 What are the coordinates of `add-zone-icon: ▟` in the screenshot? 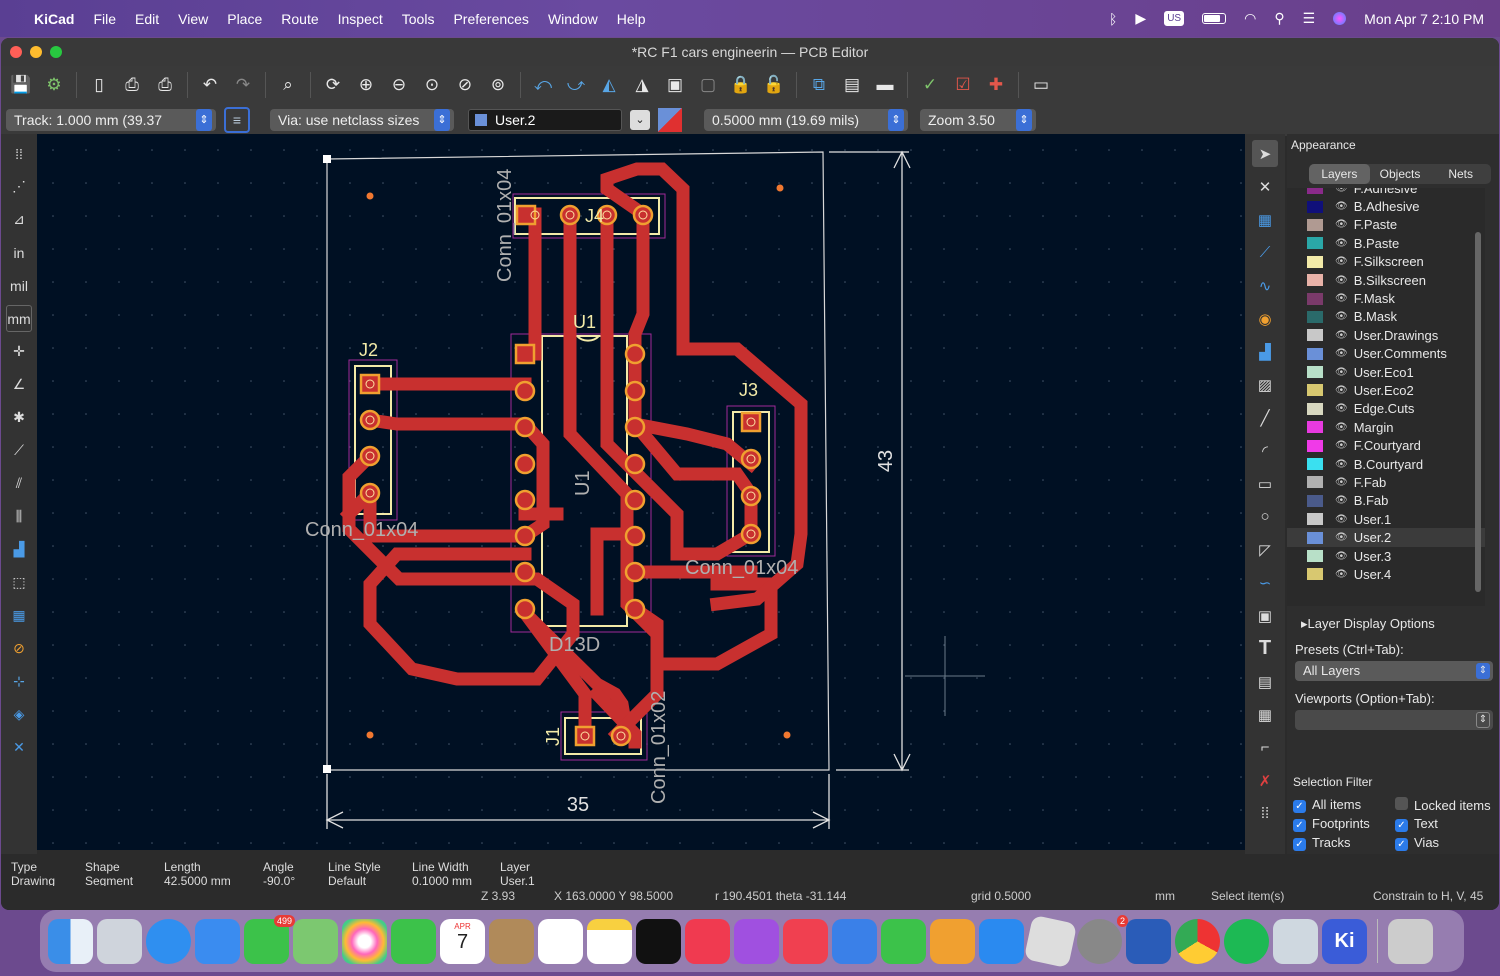 It's located at (1265, 351).